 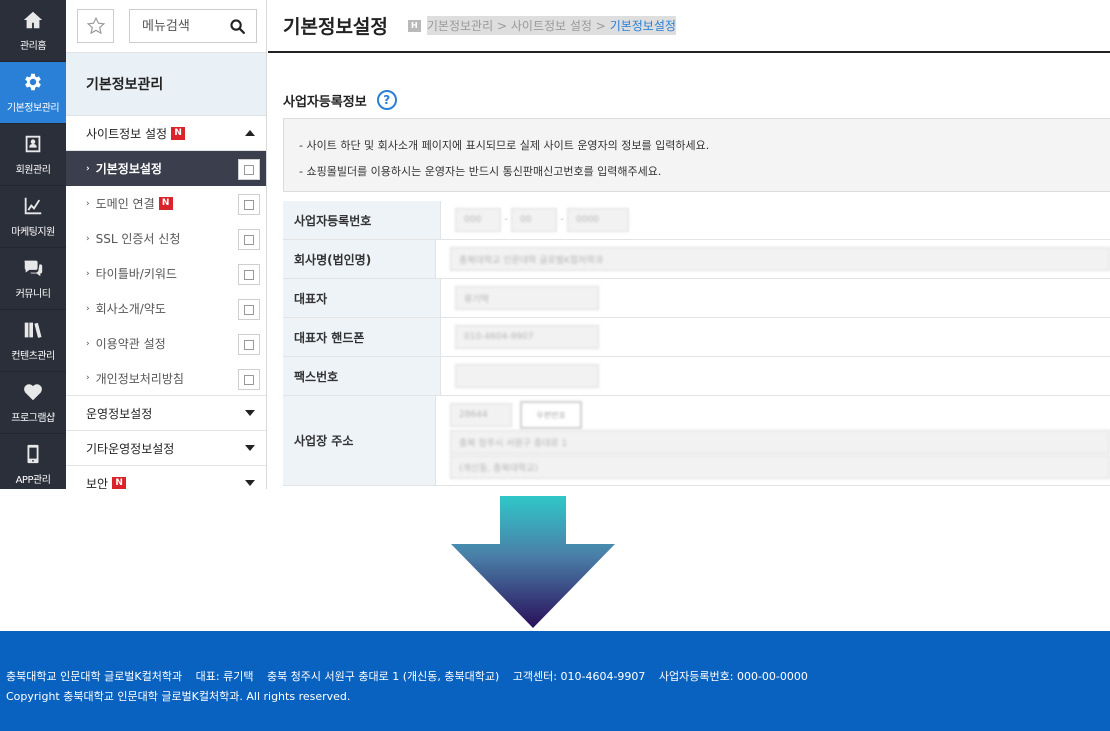 What do you see at coordinates (128, 169) in the screenshot?
I see `menu-item-label: 기본정보설정` at bounding box center [128, 169].